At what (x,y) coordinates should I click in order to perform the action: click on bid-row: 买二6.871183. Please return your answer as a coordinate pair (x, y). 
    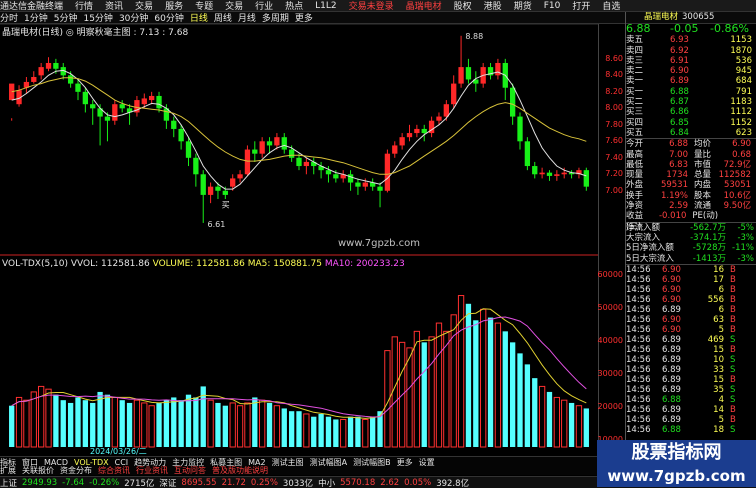
    Looking at the image, I should click on (691, 102).